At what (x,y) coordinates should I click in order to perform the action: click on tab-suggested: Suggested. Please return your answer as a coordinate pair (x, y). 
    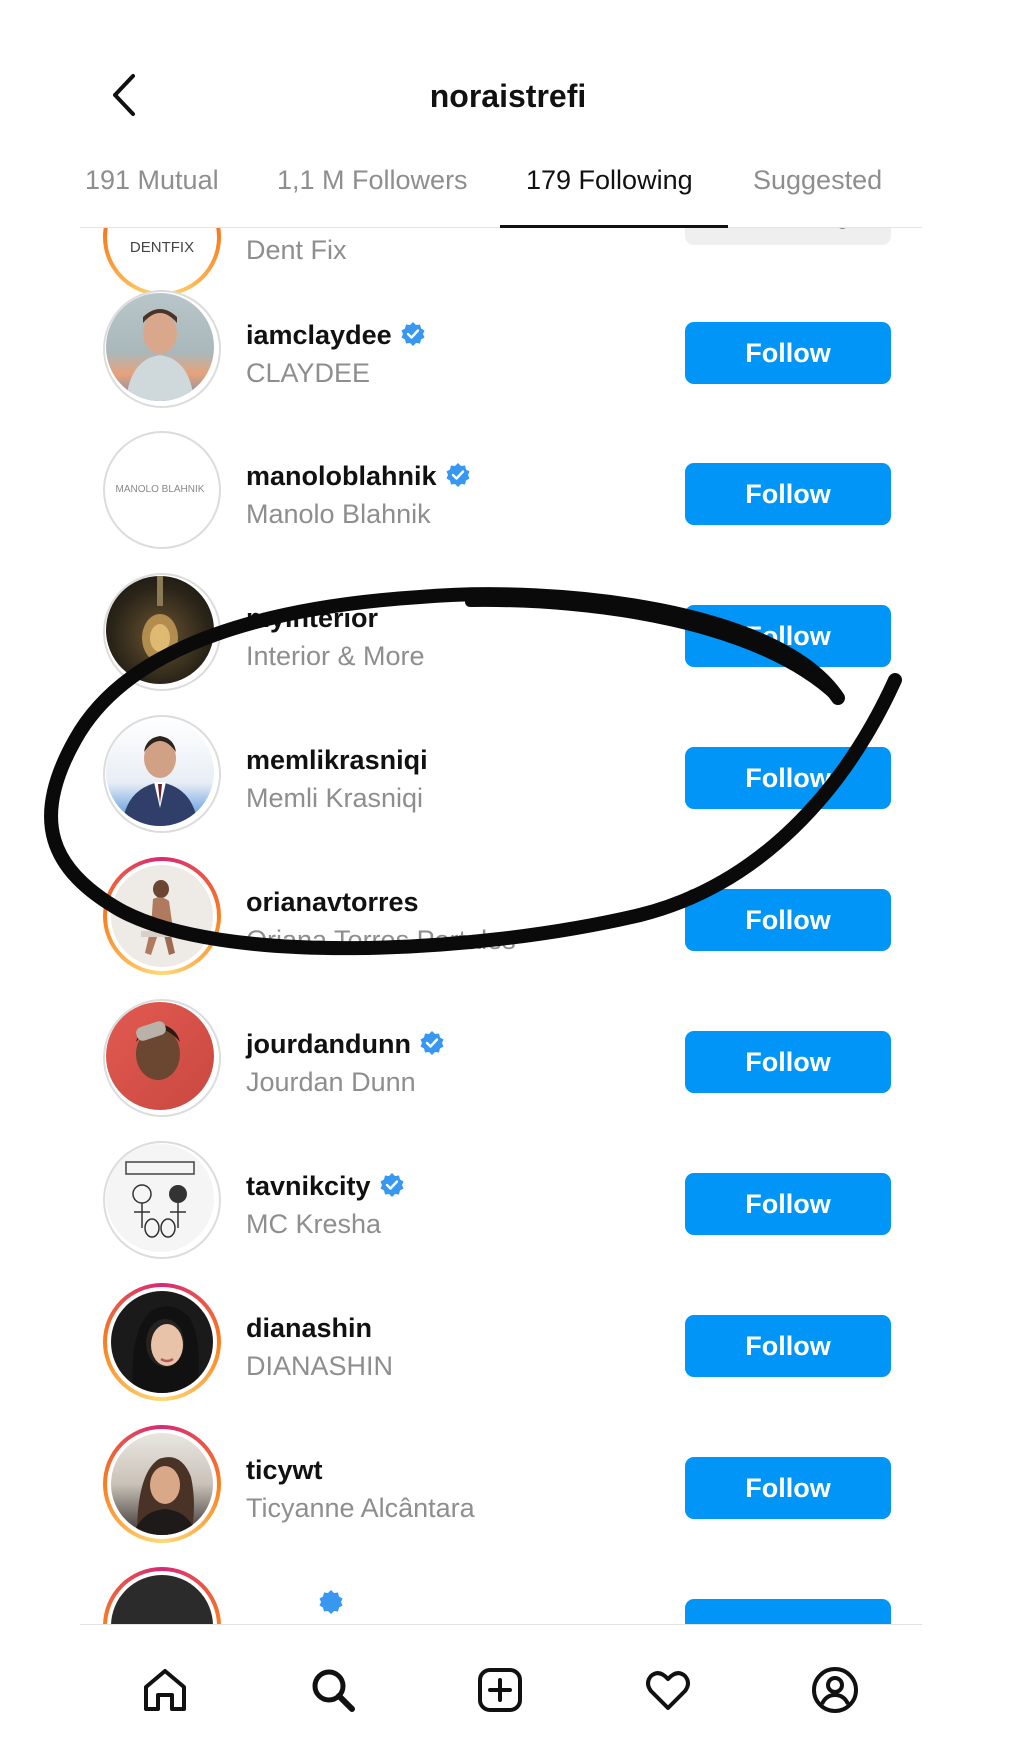
    Looking at the image, I should click on (817, 195).